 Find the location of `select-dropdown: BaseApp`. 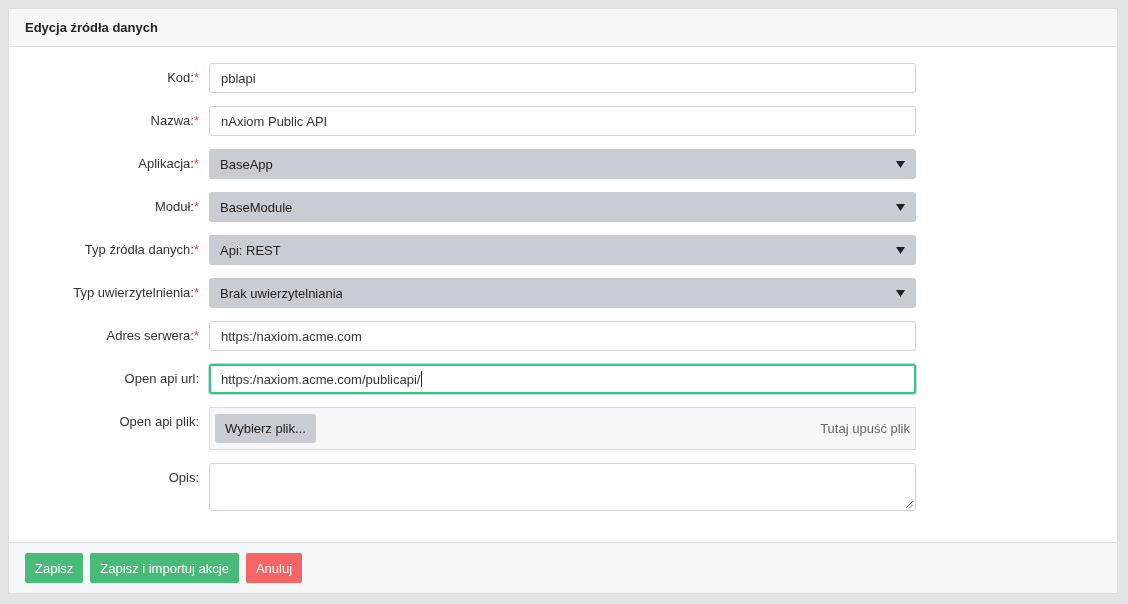

select-dropdown: BaseApp is located at coordinates (562, 164).